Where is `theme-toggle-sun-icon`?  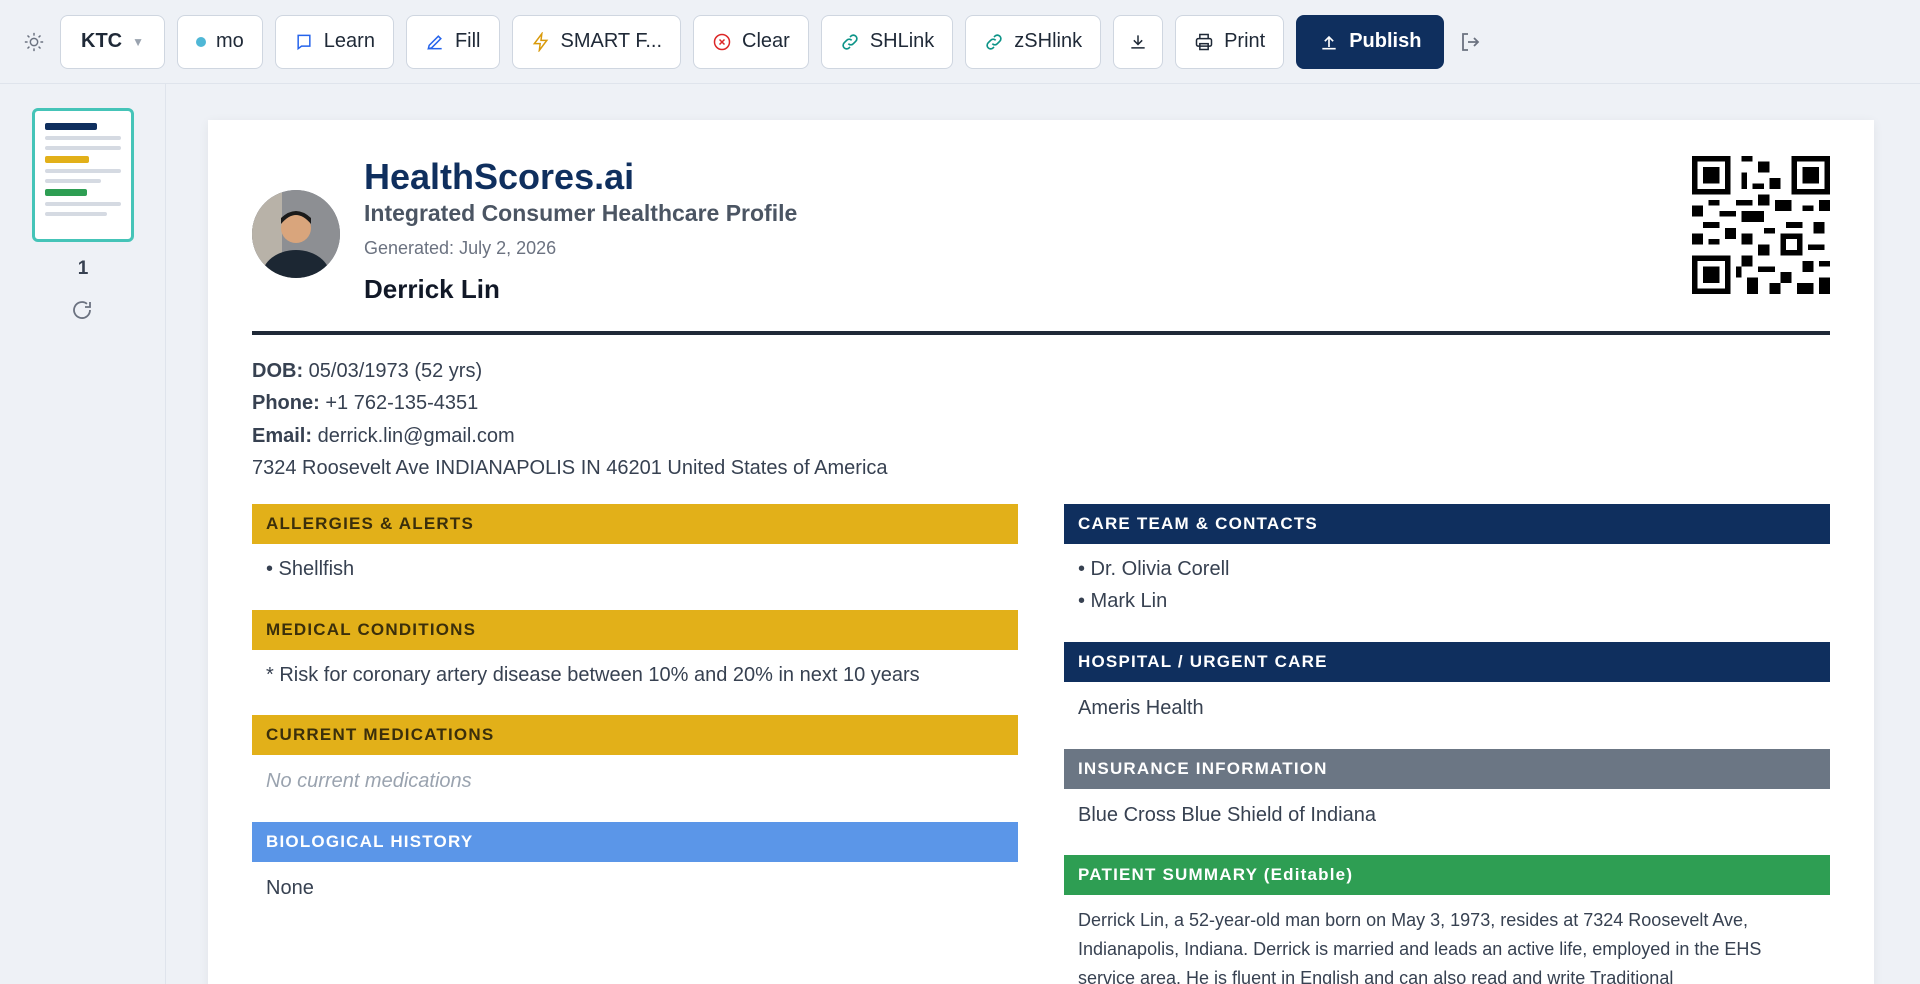 theme-toggle-sun-icon is located at coordinates (34, 42).